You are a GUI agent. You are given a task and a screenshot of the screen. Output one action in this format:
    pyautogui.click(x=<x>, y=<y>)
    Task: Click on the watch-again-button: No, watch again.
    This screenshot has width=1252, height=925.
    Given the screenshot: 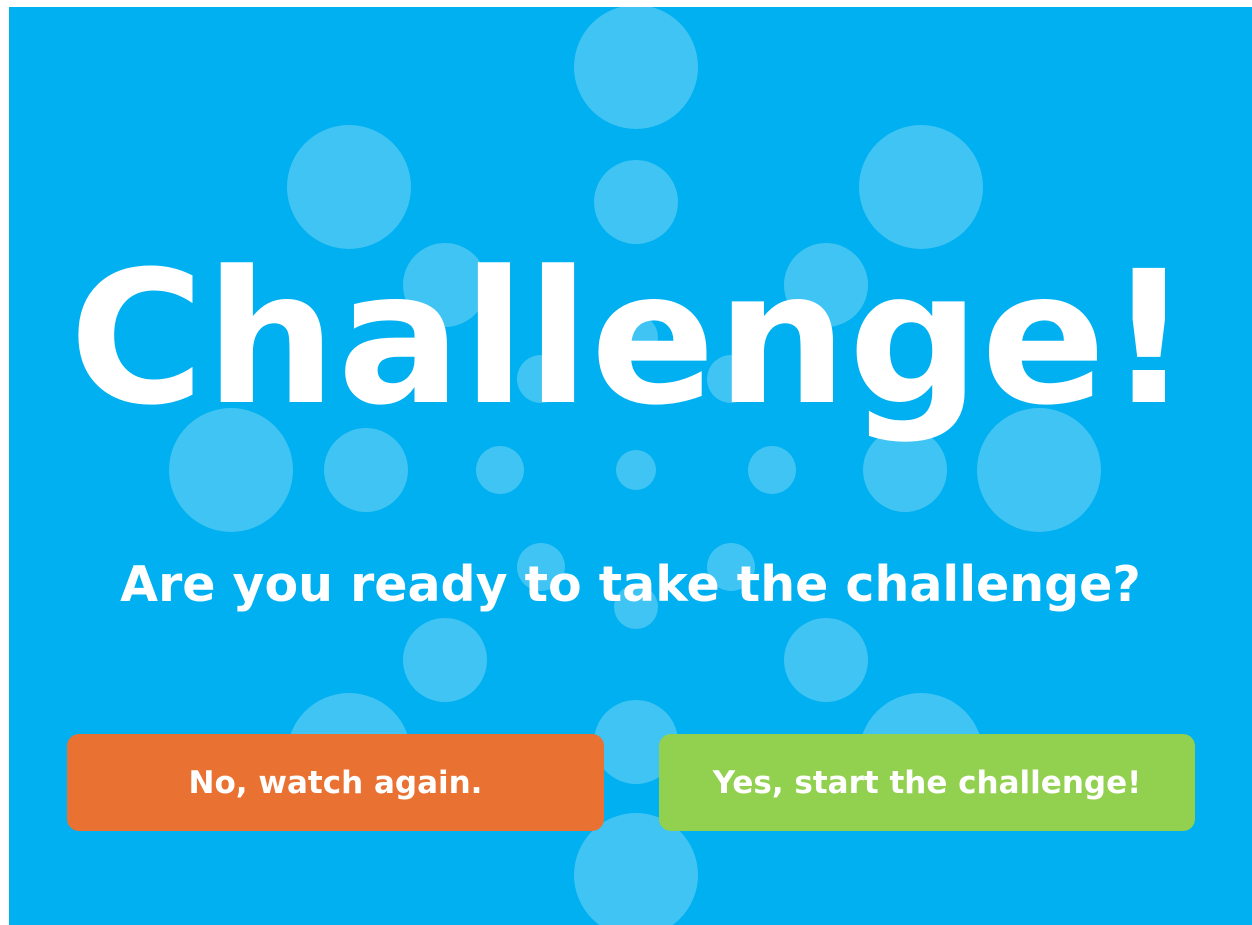 What is the action you would take?
    pyautogui.click(x=335, y=782)
    